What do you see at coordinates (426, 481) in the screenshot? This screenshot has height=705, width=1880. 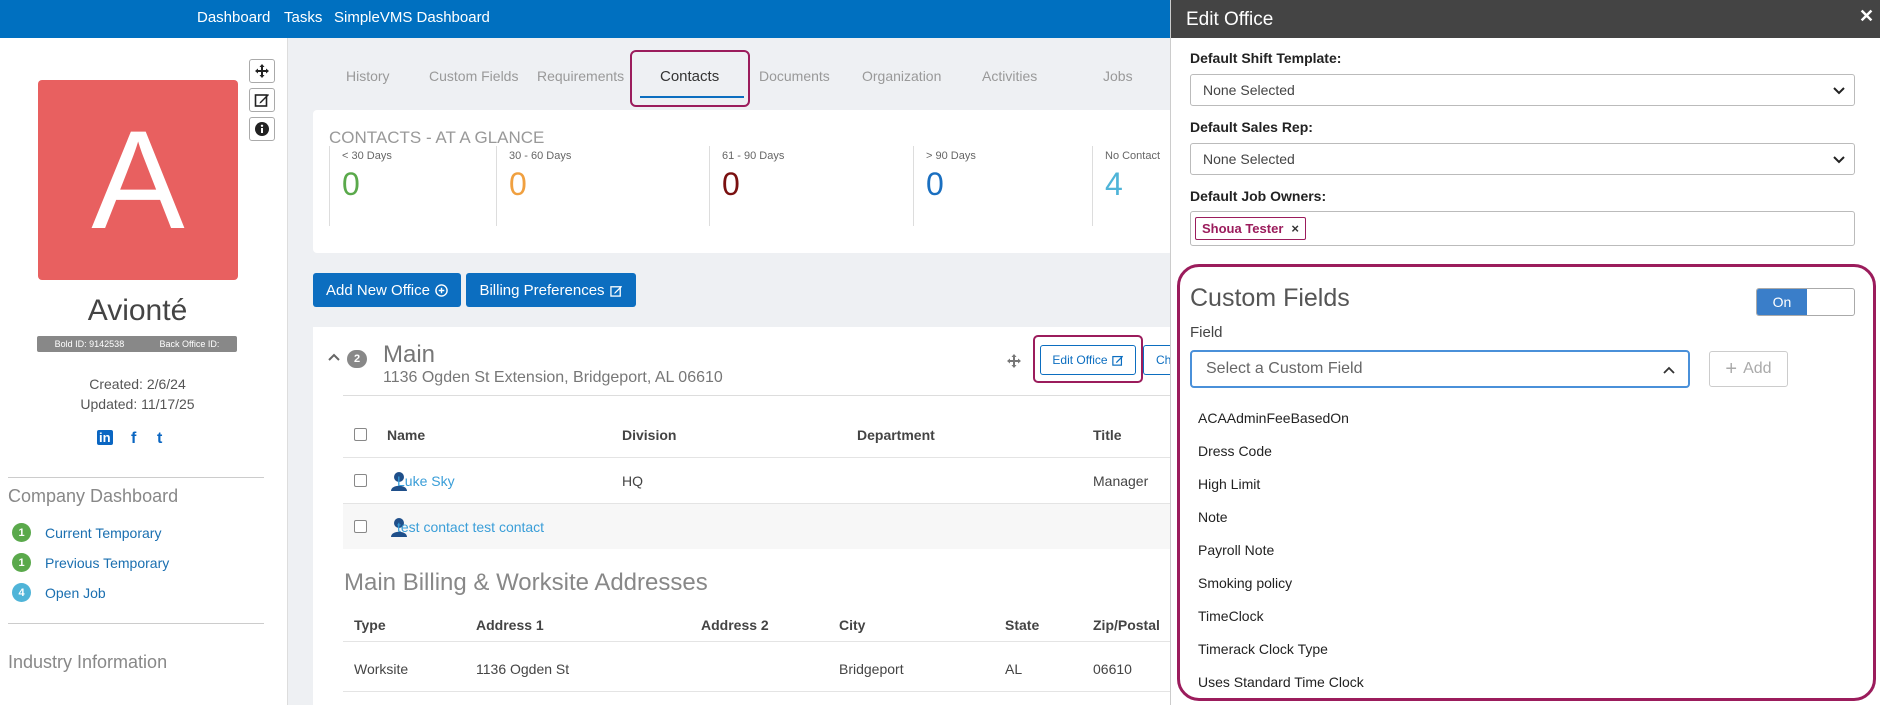 I see `contact-name-link: Luke Sky` at bounding box center [426, 481].